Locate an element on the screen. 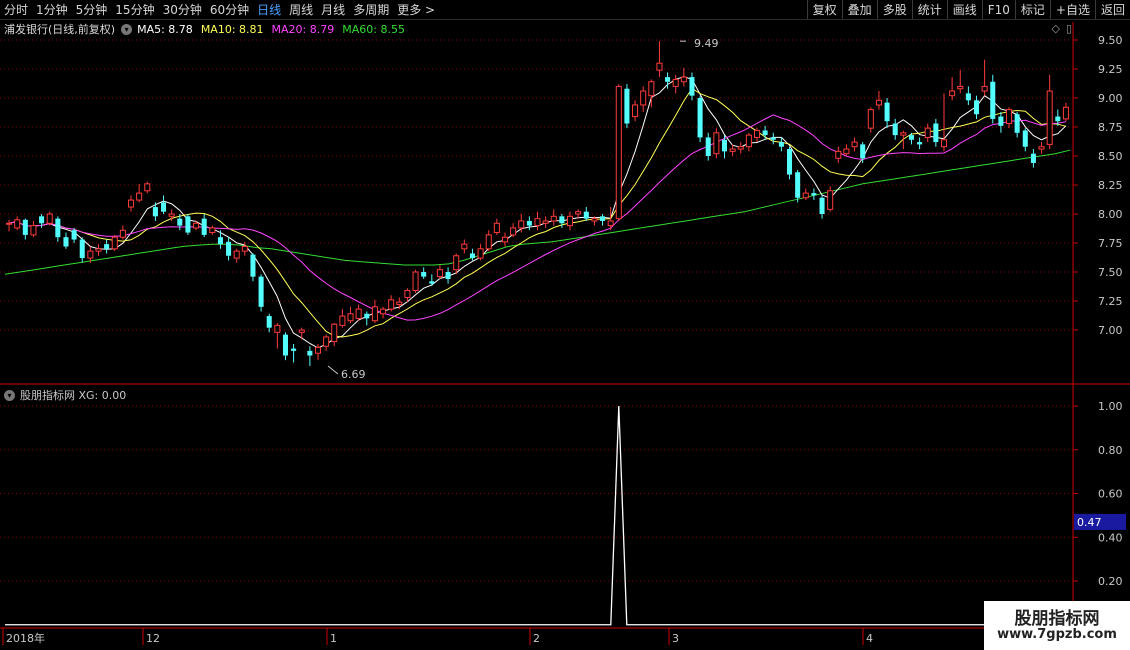 Image resolution: width=1130 pixels, height=650 pixels. indicator-tick-labels: 1.00 0.80 0.60 0.40 0.20 0.47 is located at coordinates (1100, 494).